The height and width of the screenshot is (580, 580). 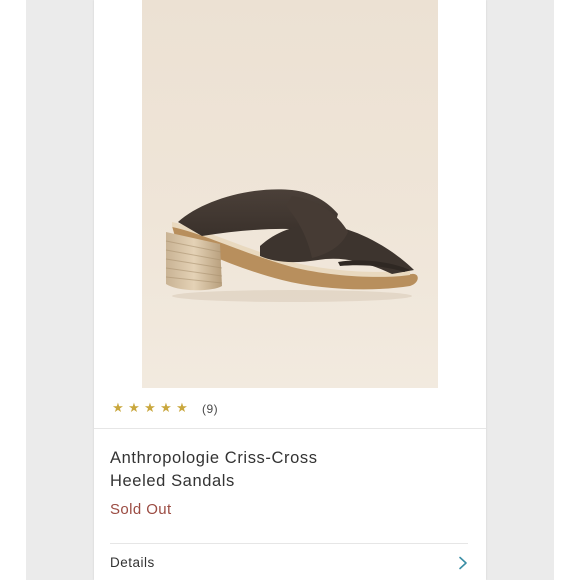 What do you see at coordinates (132, 562) in the screenshot?
I see `details-label: Details` at bounding box center [132, 562].